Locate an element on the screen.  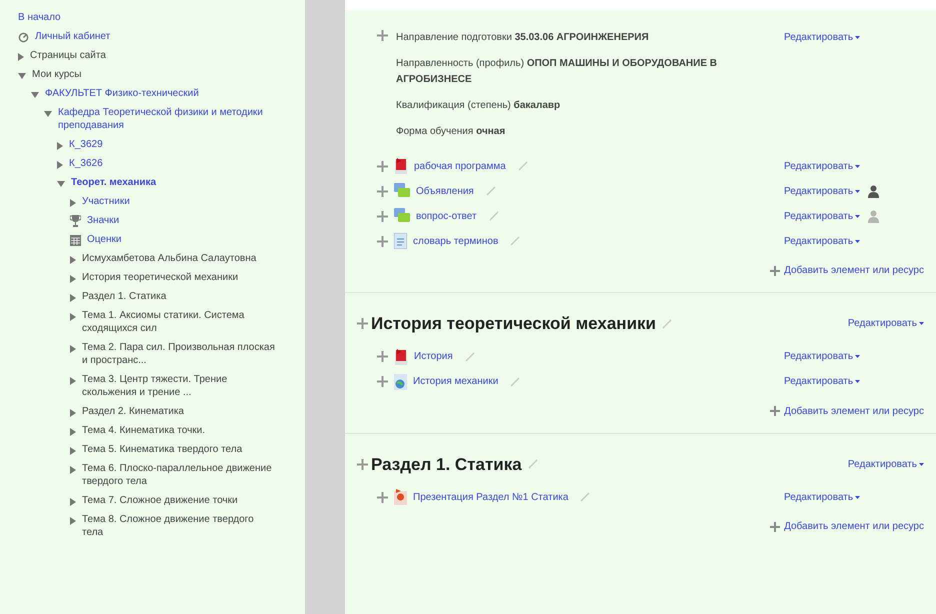
summary-text: Направление подготовки 35.03.06 АГРОИНЖЕНЕРИЯ is located at coordinates (522, 38).